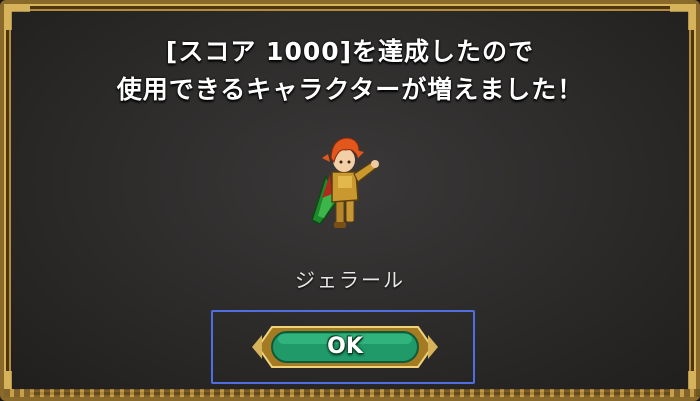  Describe the element at coordinates (352, 393) in the screenshot. I see `frame-bottom-trim` at that location.